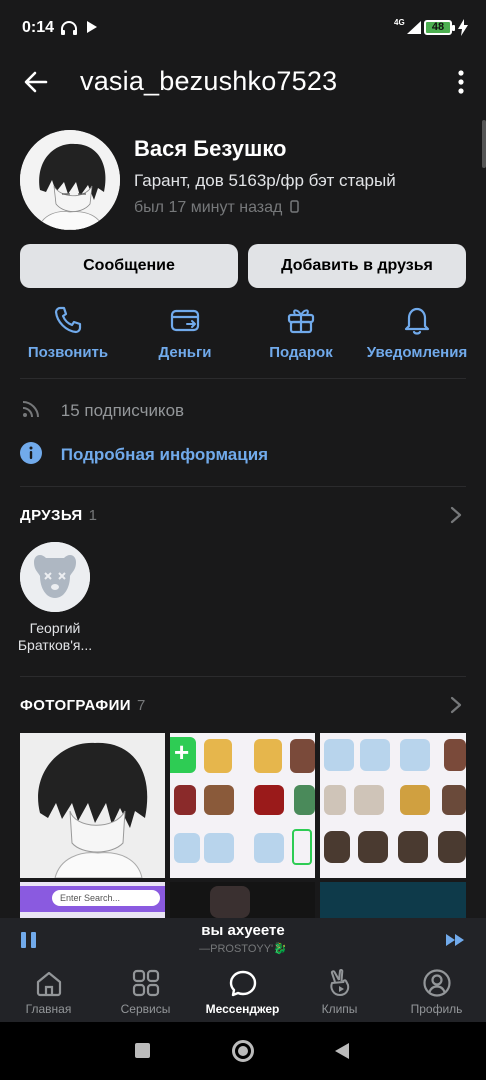 This screenshot has width=486, height=1080. I want to click on messenger-icon, so click(242, 983).